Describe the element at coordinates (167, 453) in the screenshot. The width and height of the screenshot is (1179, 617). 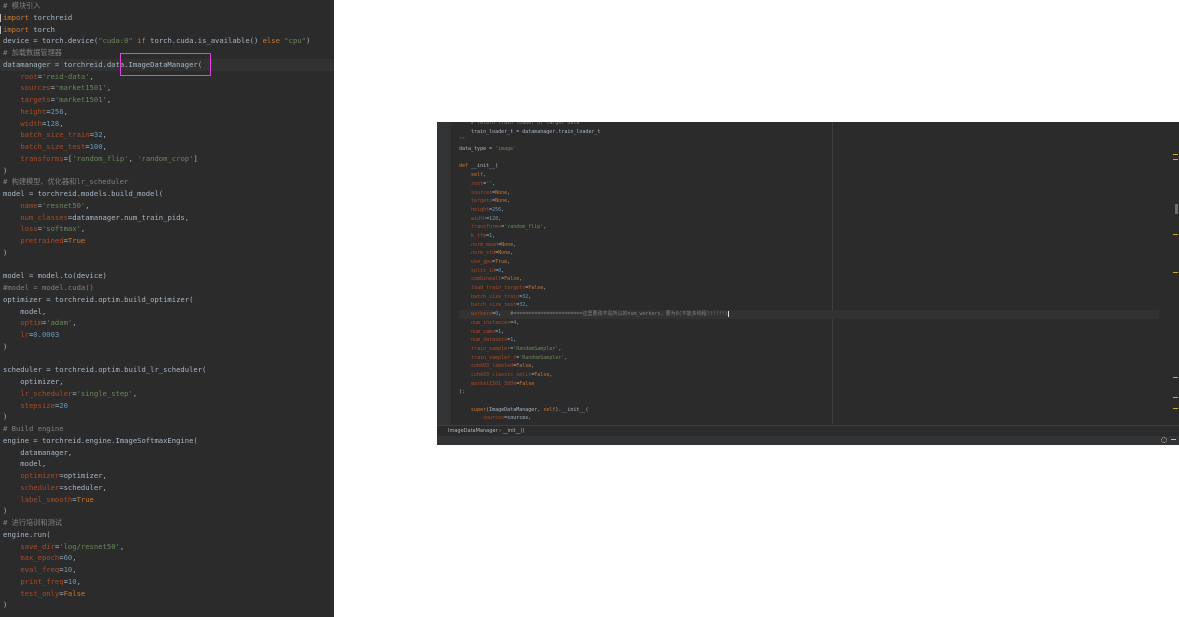
I see `code-line: datamanager,` at that location.